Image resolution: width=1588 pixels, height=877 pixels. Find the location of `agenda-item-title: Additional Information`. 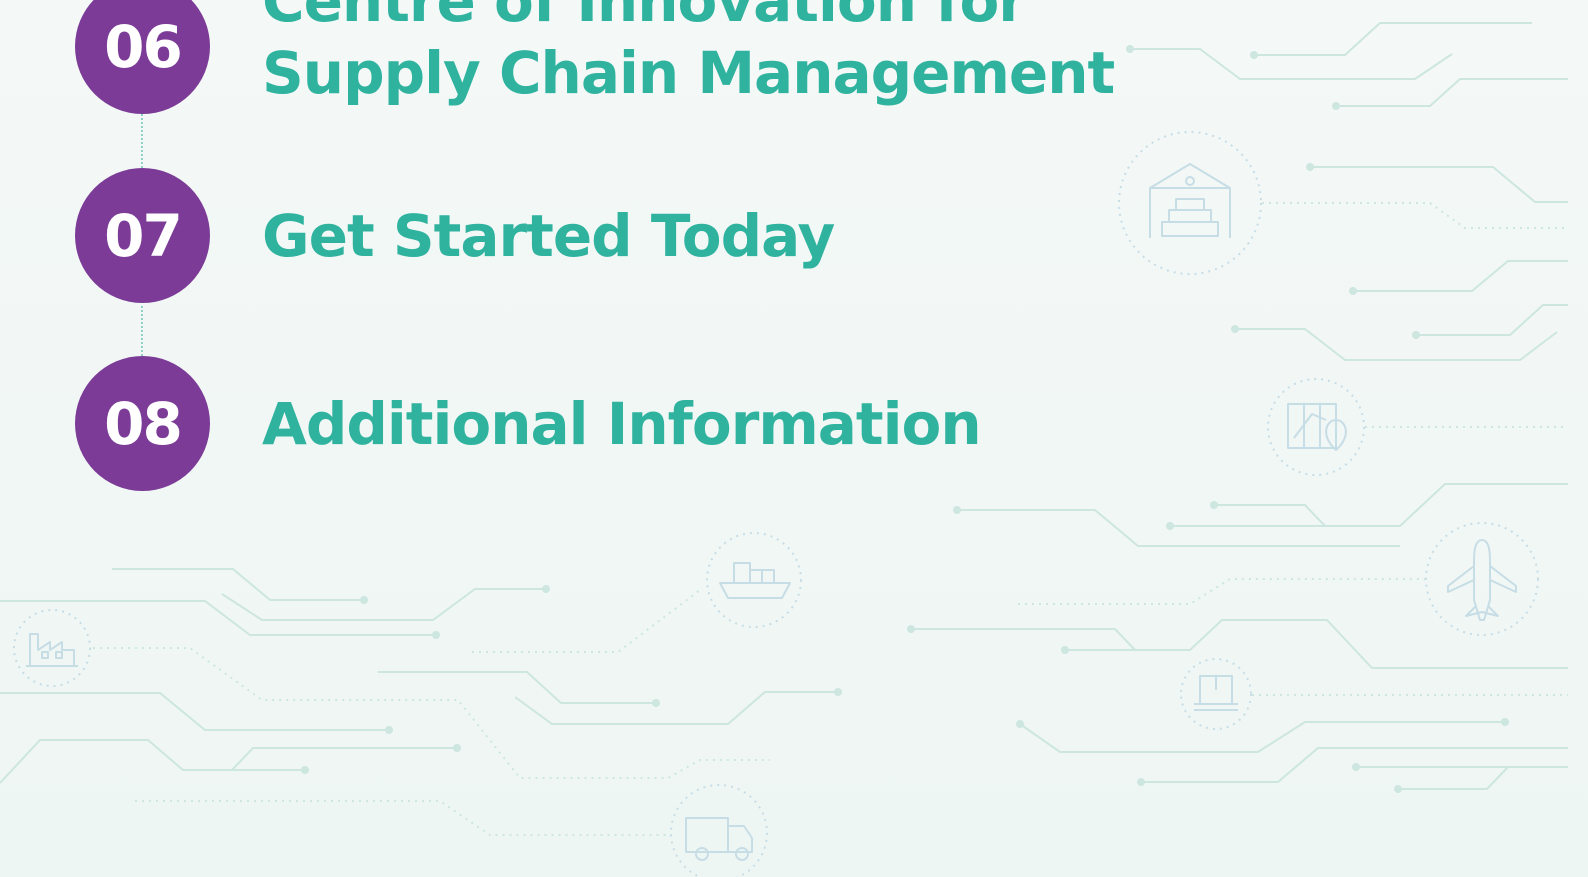

agenda-item-title: Additional Information is located at coordinates (622, 424).